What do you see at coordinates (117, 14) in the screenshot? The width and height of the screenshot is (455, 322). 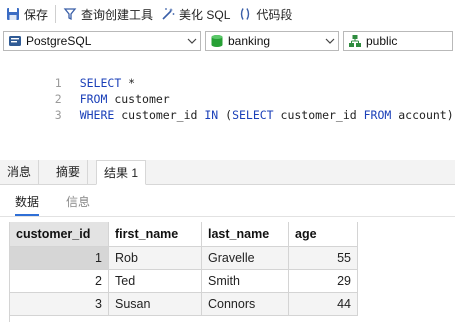 I see `query-builder-label: 查询创建工具` at bounding box center [117, 14].